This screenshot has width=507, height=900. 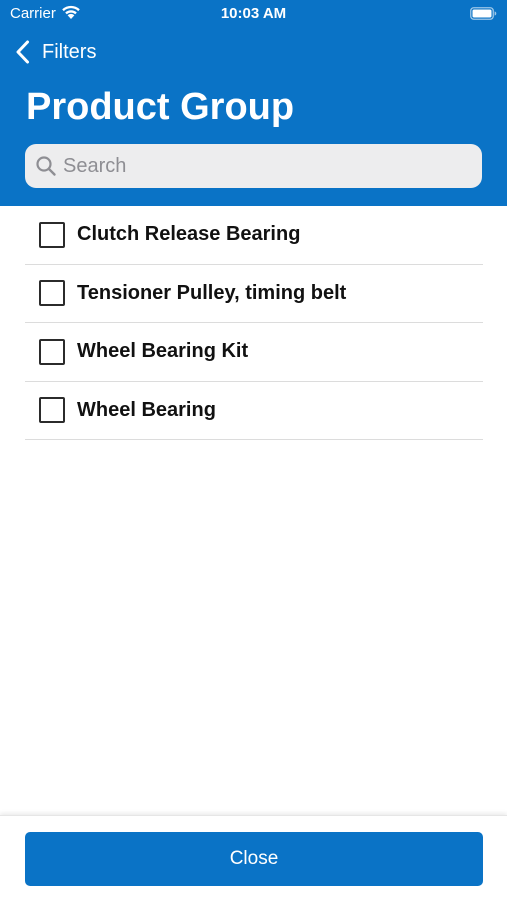 I want to click on search-input, so click(x=263, y=166).